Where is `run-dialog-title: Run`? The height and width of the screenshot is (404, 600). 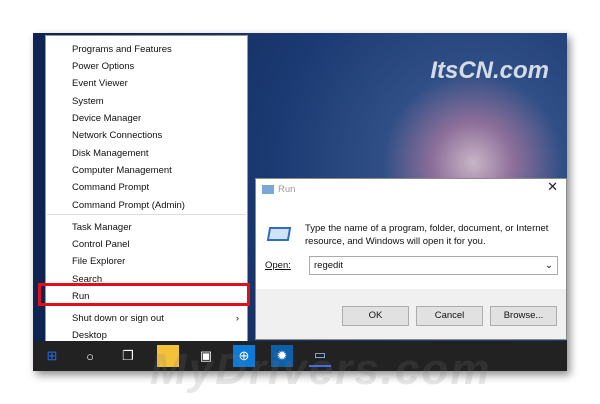
run-dialog-title: Run is located at coordinates (287, 189).